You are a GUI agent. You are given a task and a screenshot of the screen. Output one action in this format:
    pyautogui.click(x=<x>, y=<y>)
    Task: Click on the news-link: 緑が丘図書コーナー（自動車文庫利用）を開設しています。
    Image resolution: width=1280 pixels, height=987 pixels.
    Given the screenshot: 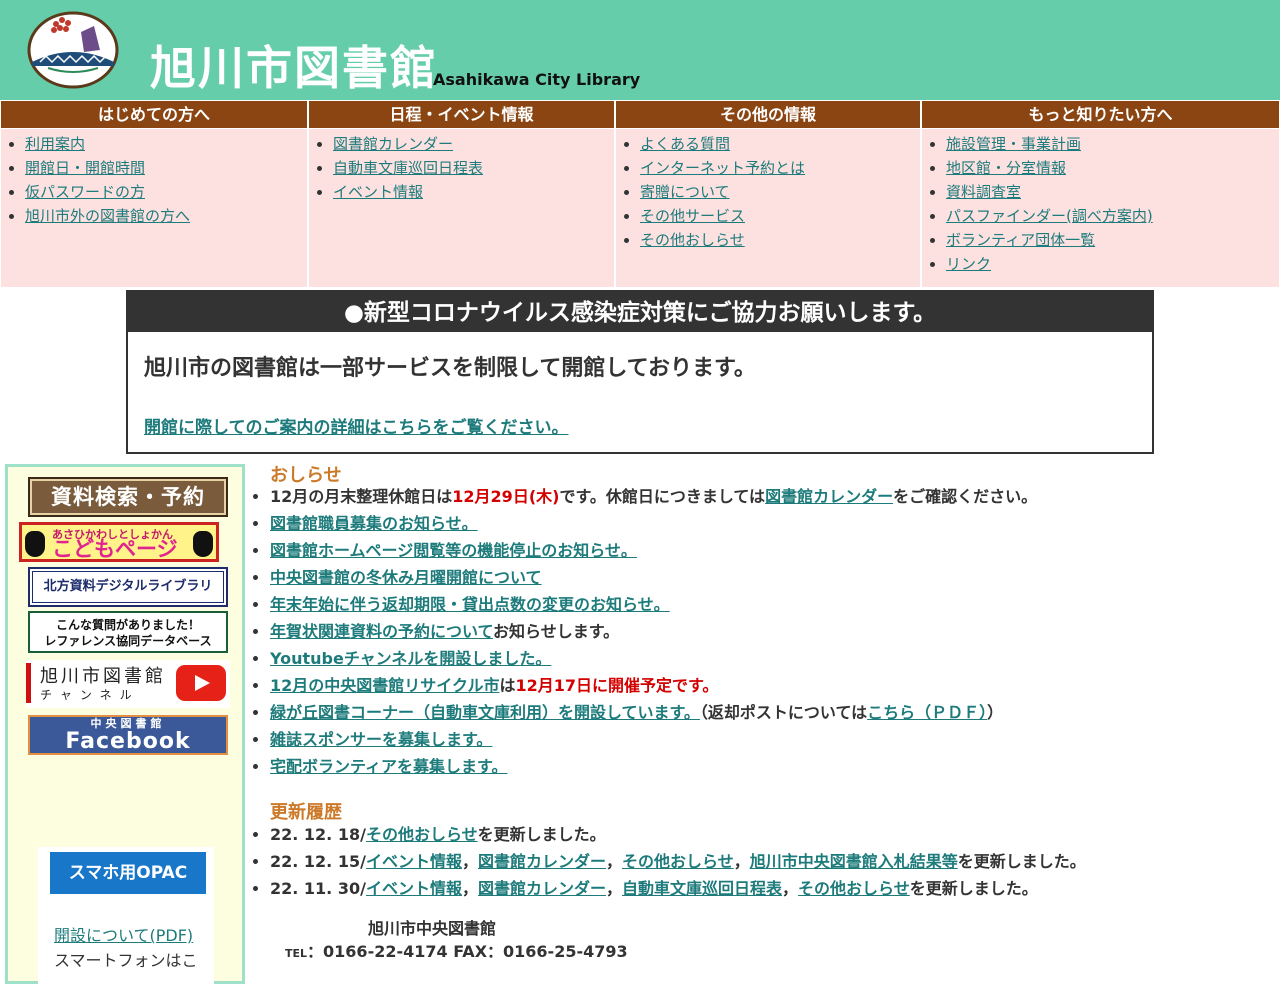 What is the action you would take?
    pyautogui.click(x=485, y=712)
    